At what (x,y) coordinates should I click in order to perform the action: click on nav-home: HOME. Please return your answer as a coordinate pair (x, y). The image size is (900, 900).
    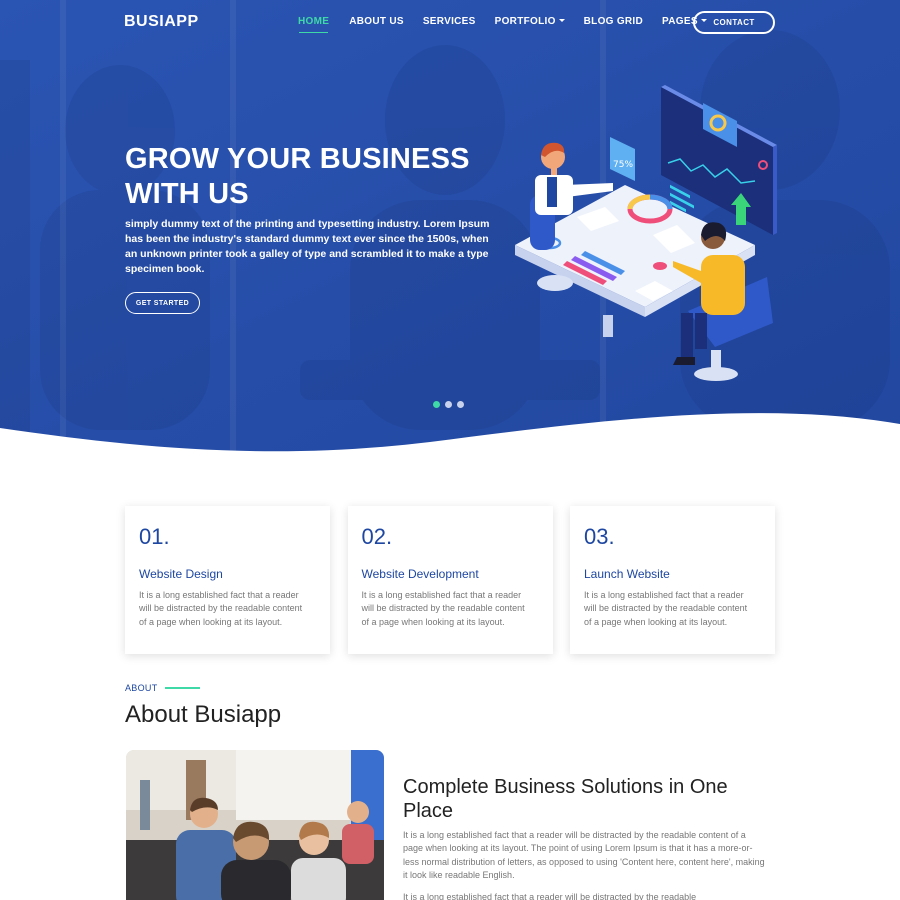
    Looking at the image, I should click on (313, 24).